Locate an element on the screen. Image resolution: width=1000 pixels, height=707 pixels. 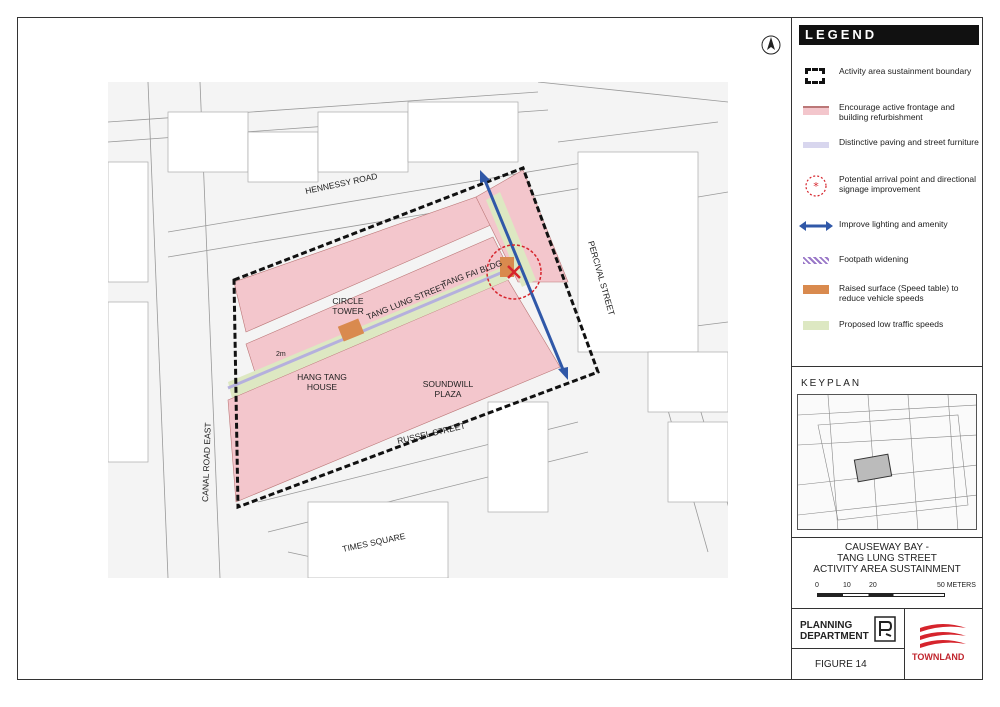
arrival-point-icon: * is located at coordinates (816, 185).